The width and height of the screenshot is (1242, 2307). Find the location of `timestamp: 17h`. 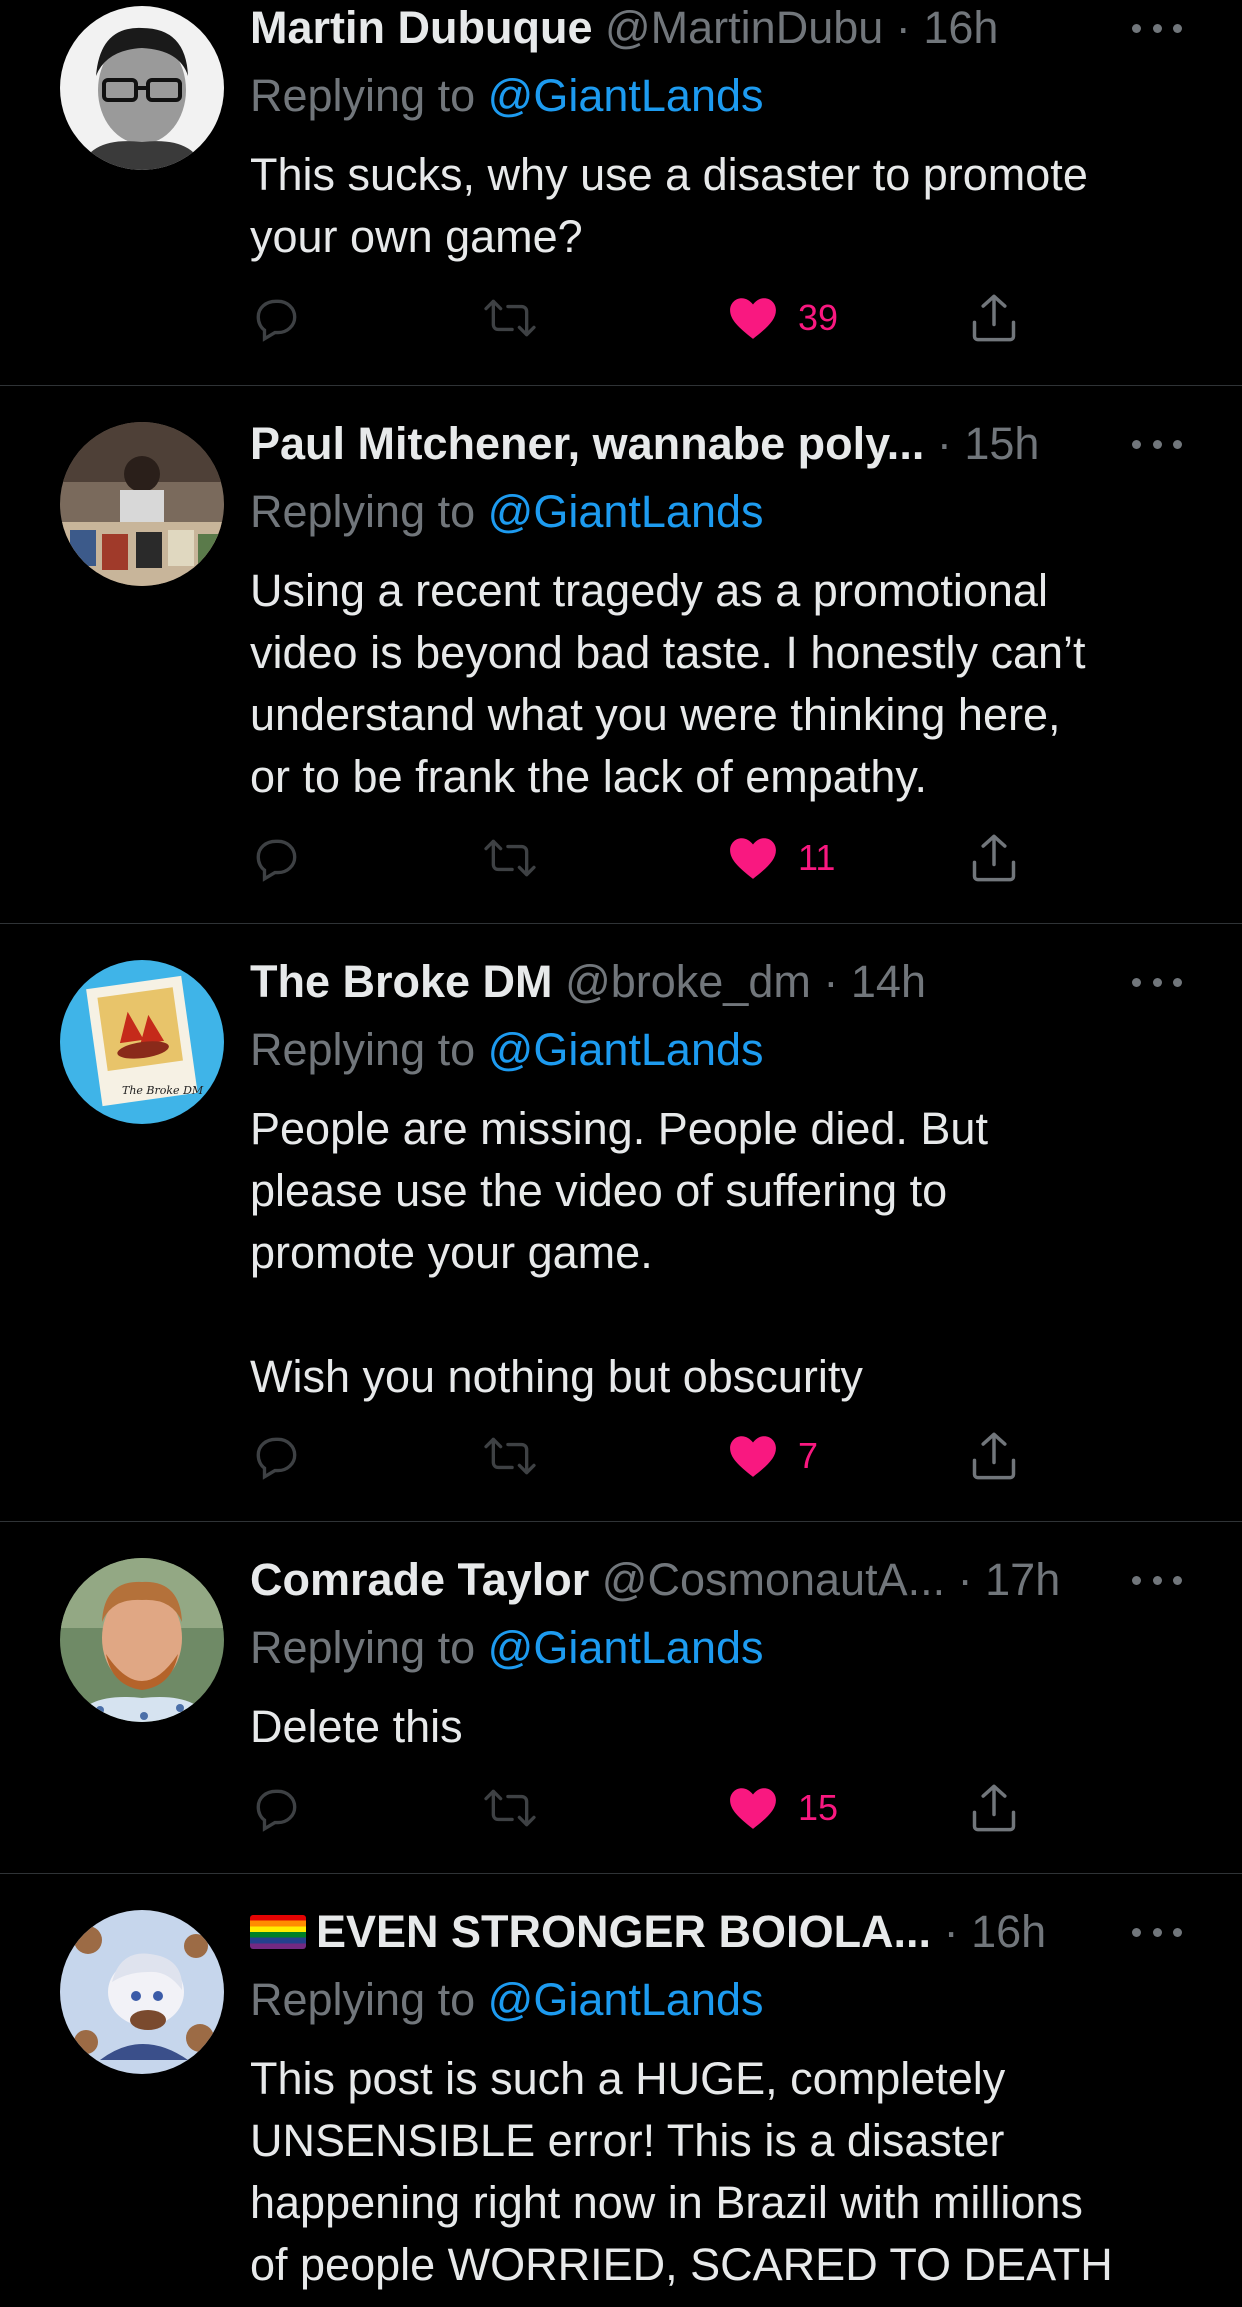

timestamp: 17h is located at coordinates (1022, 1579).